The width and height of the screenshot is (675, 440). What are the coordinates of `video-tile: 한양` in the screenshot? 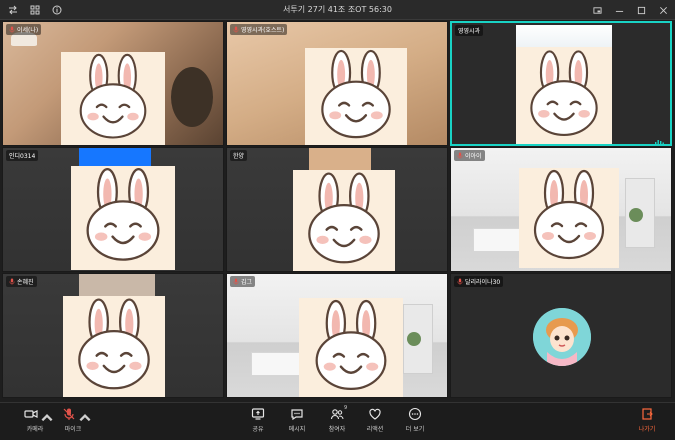 It's located at (337, 209).